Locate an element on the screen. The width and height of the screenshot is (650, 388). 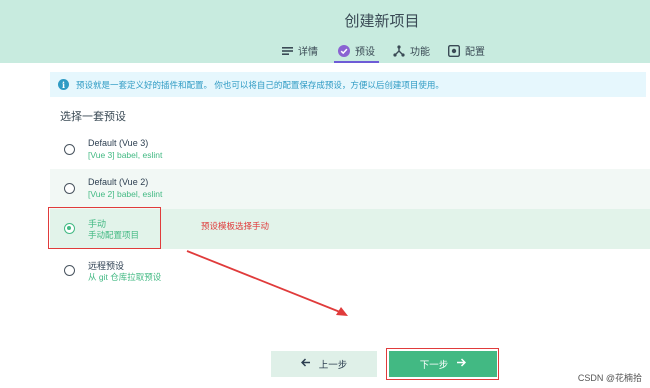
watermark: CSDN @花楠拾 is located at coordinates (609, 378).